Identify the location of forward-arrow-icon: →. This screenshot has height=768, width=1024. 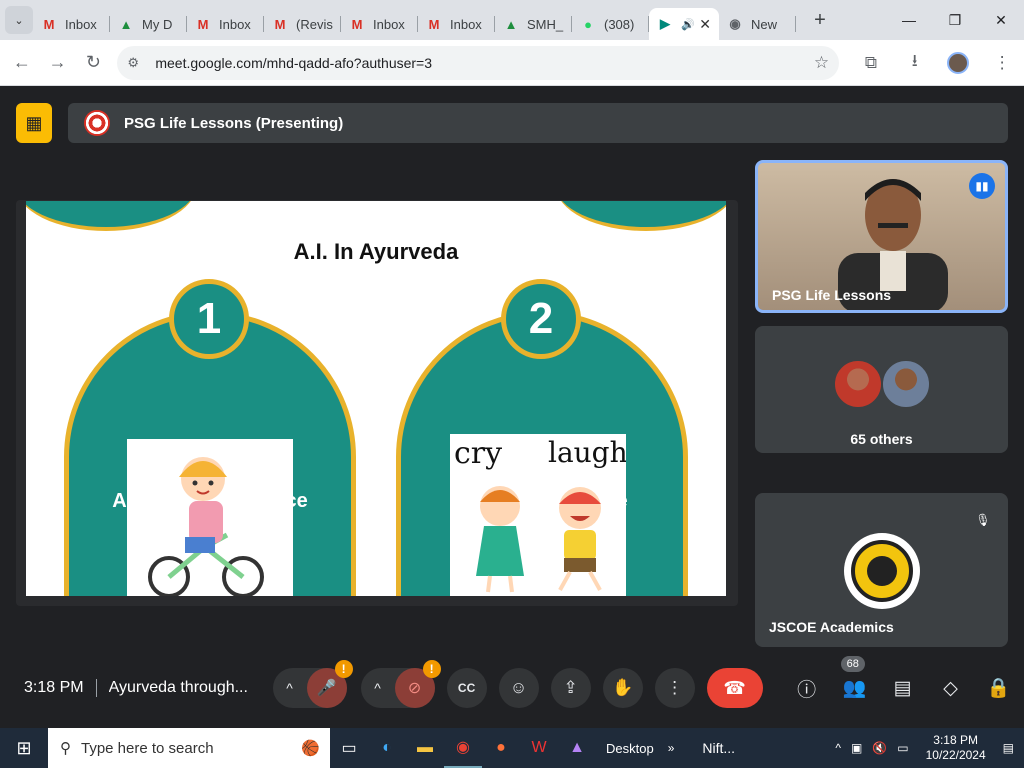
(58, 63).